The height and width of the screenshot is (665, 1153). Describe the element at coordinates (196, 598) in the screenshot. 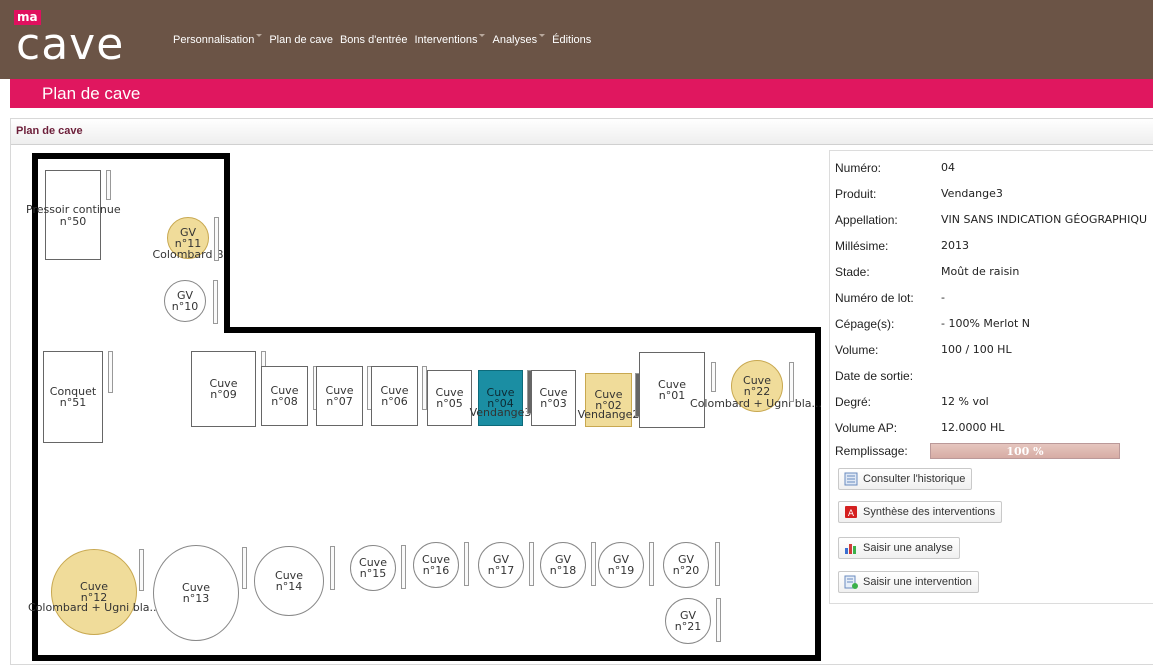

I see `tank-number: n°13` at that location.